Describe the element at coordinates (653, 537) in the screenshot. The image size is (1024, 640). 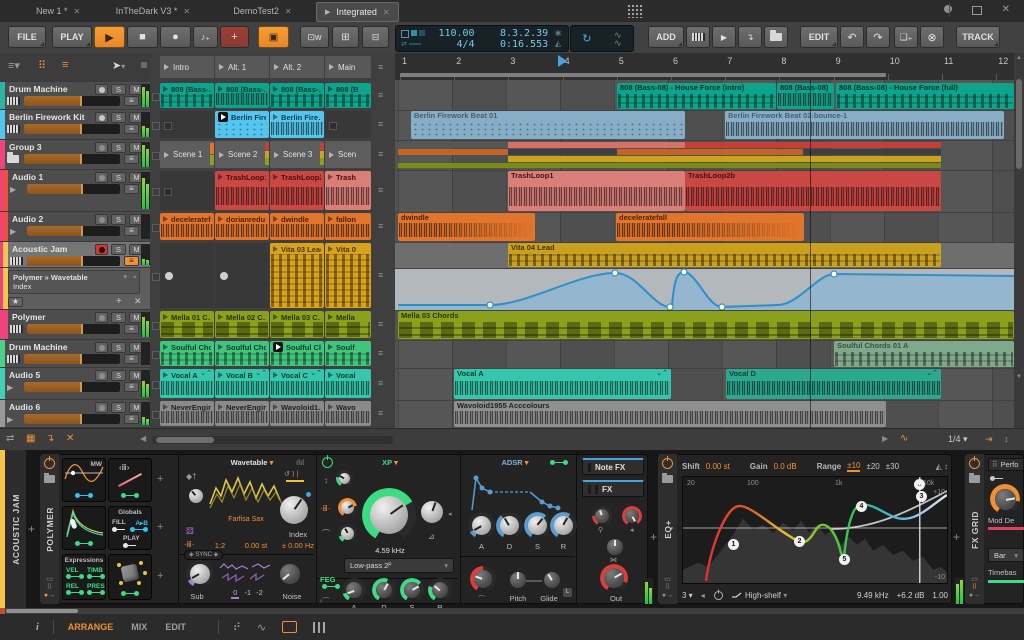
I see `add-device-button: +` at that location.